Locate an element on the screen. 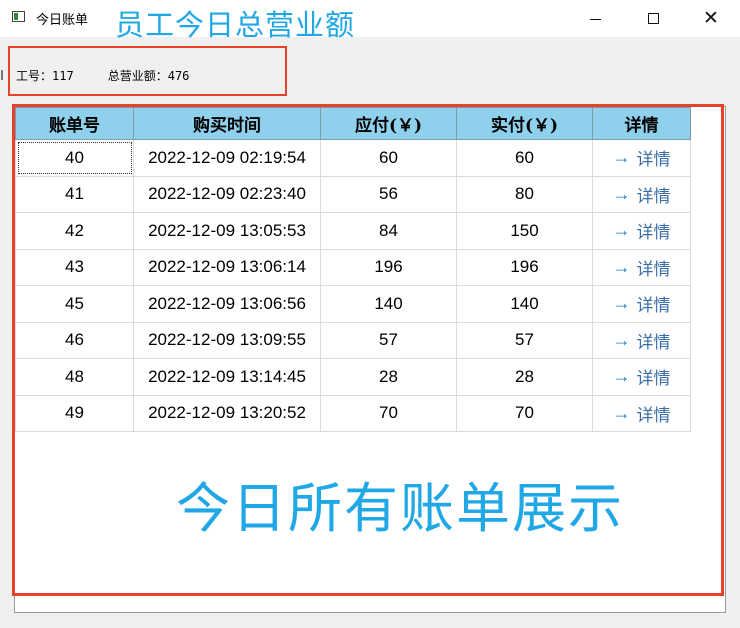 The width and height of the screenshot is (740, 628). table-row: 46 2022-12-09 13:09:55 57 57 → 详情 is located at coordinates (353, 340).